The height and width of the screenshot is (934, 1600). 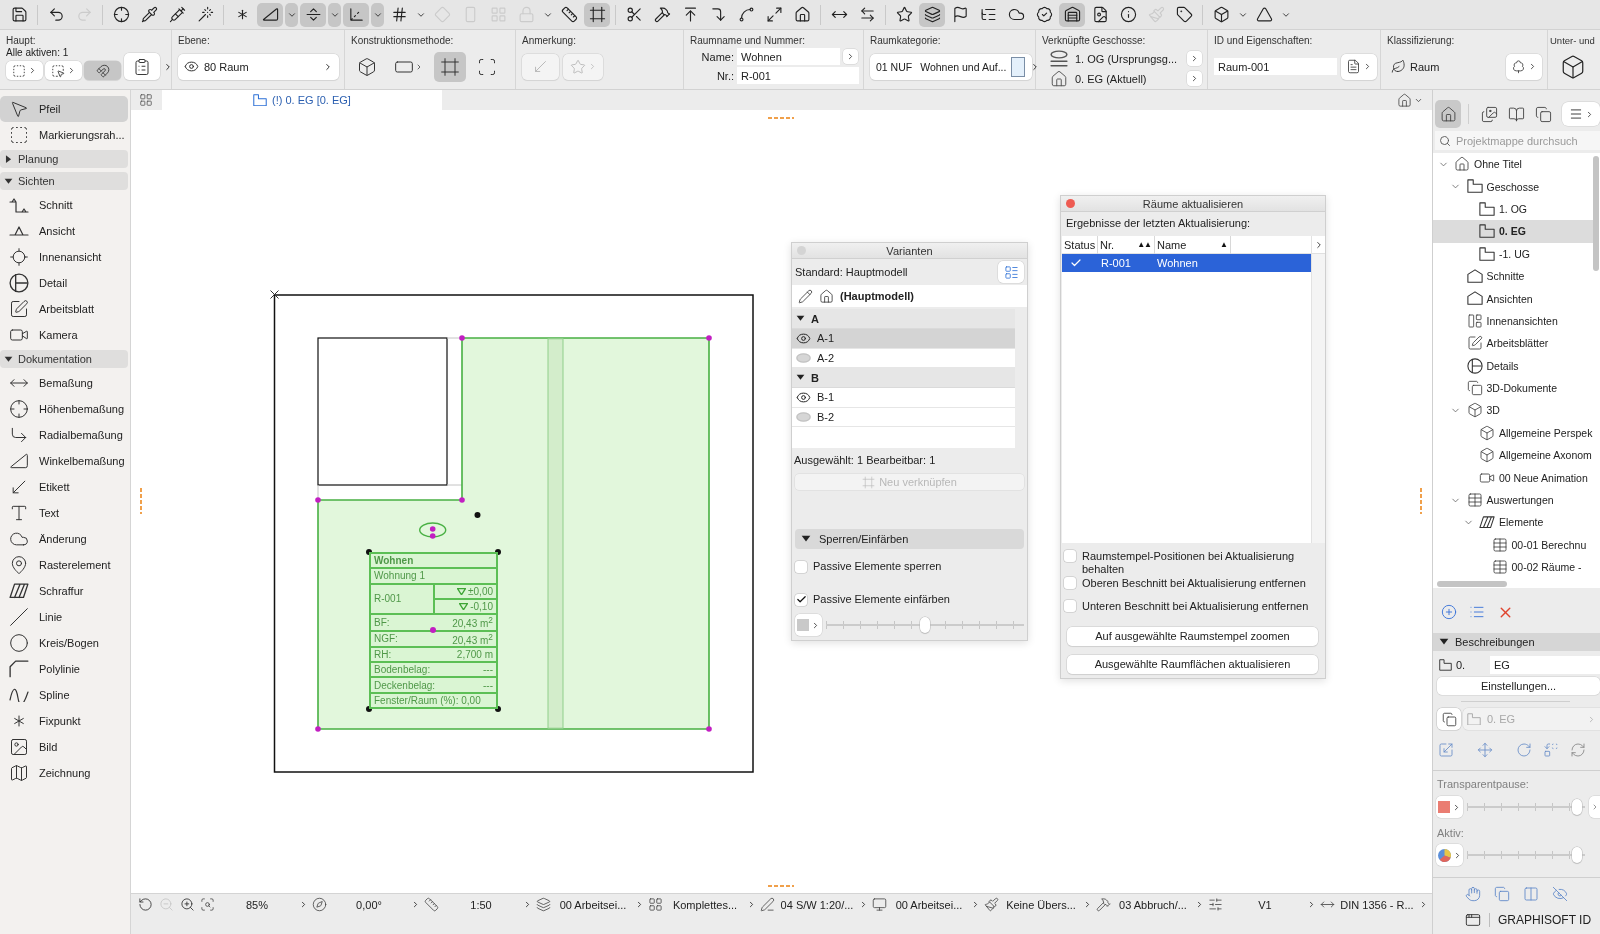 I want to click on section-header: Beschreibungen, so click(x=1516, y=642).